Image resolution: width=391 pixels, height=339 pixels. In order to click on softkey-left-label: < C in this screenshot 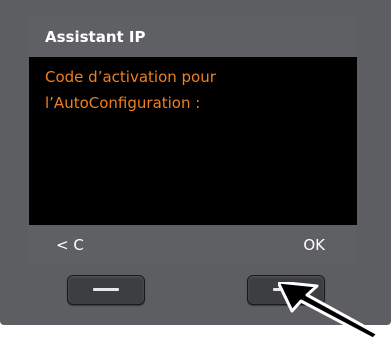, I will do `click(70, 245)`.